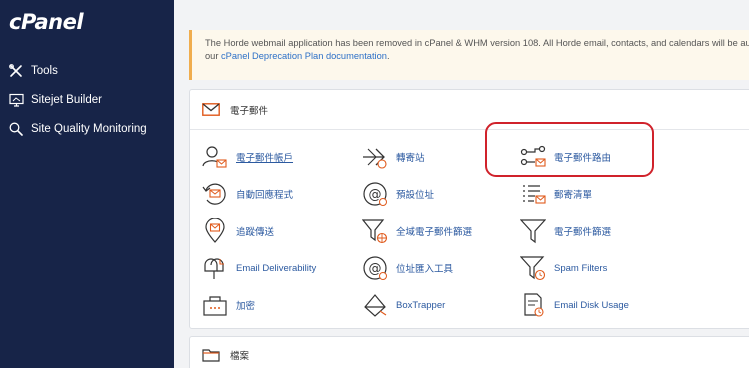 The image size is (749, 368). I want to click on files-section-title: 檔案, so click(240, 356).